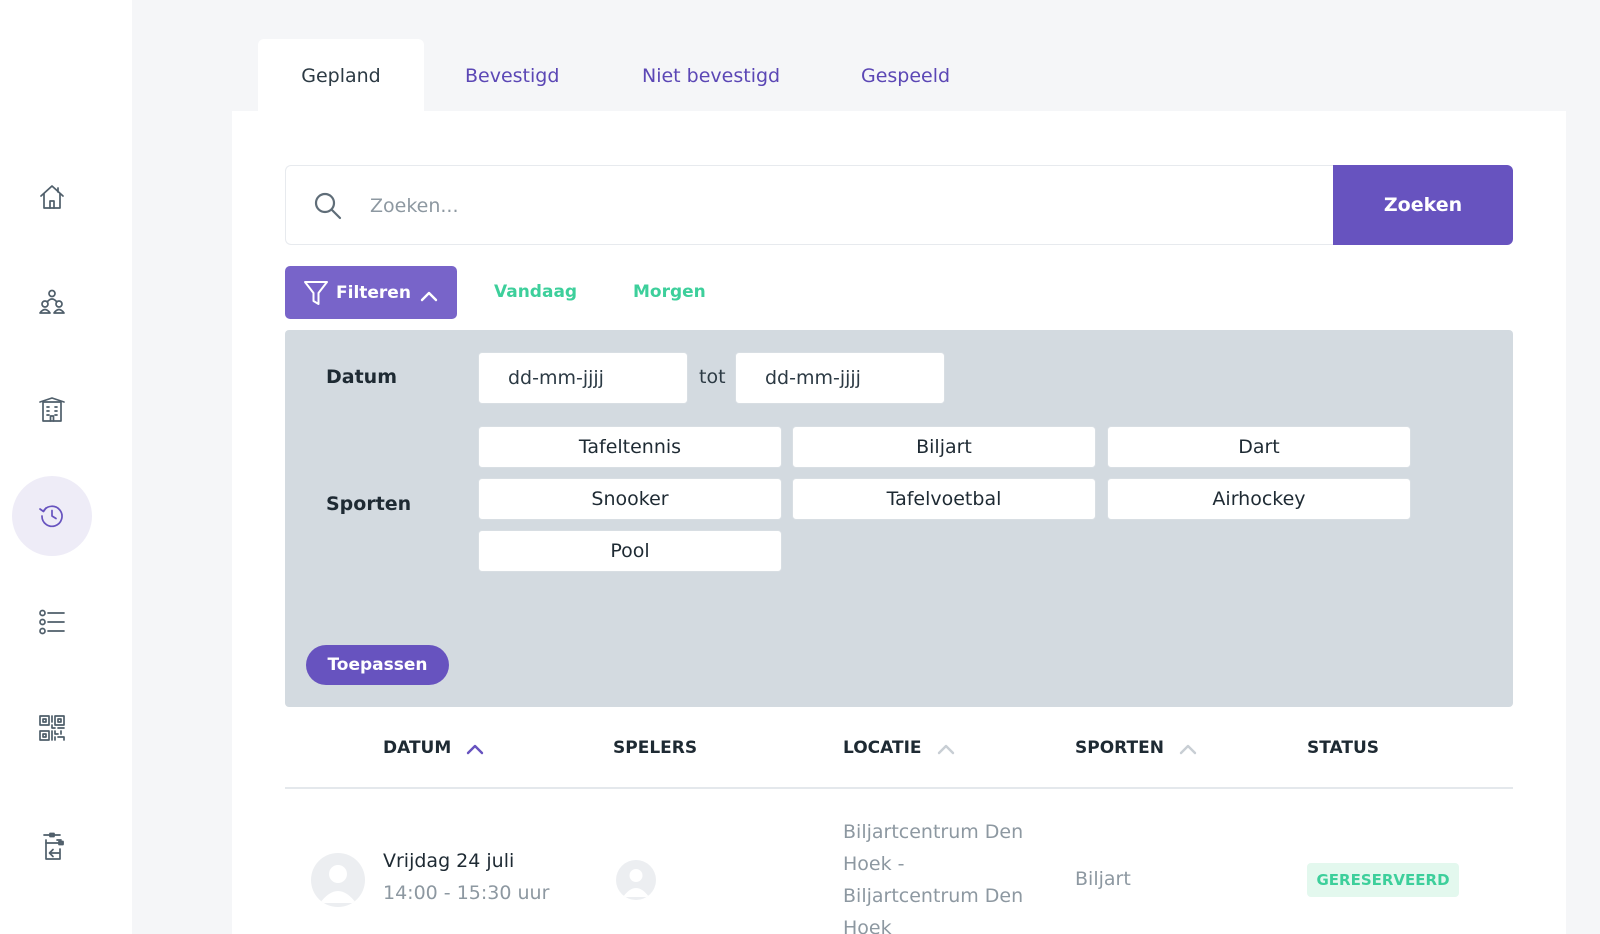 This screenshot has height=934, width=1600. Describe the element at coordinates (373, 292) in the screenshot. I see `filter-toggle-label: Filteren` at that location.